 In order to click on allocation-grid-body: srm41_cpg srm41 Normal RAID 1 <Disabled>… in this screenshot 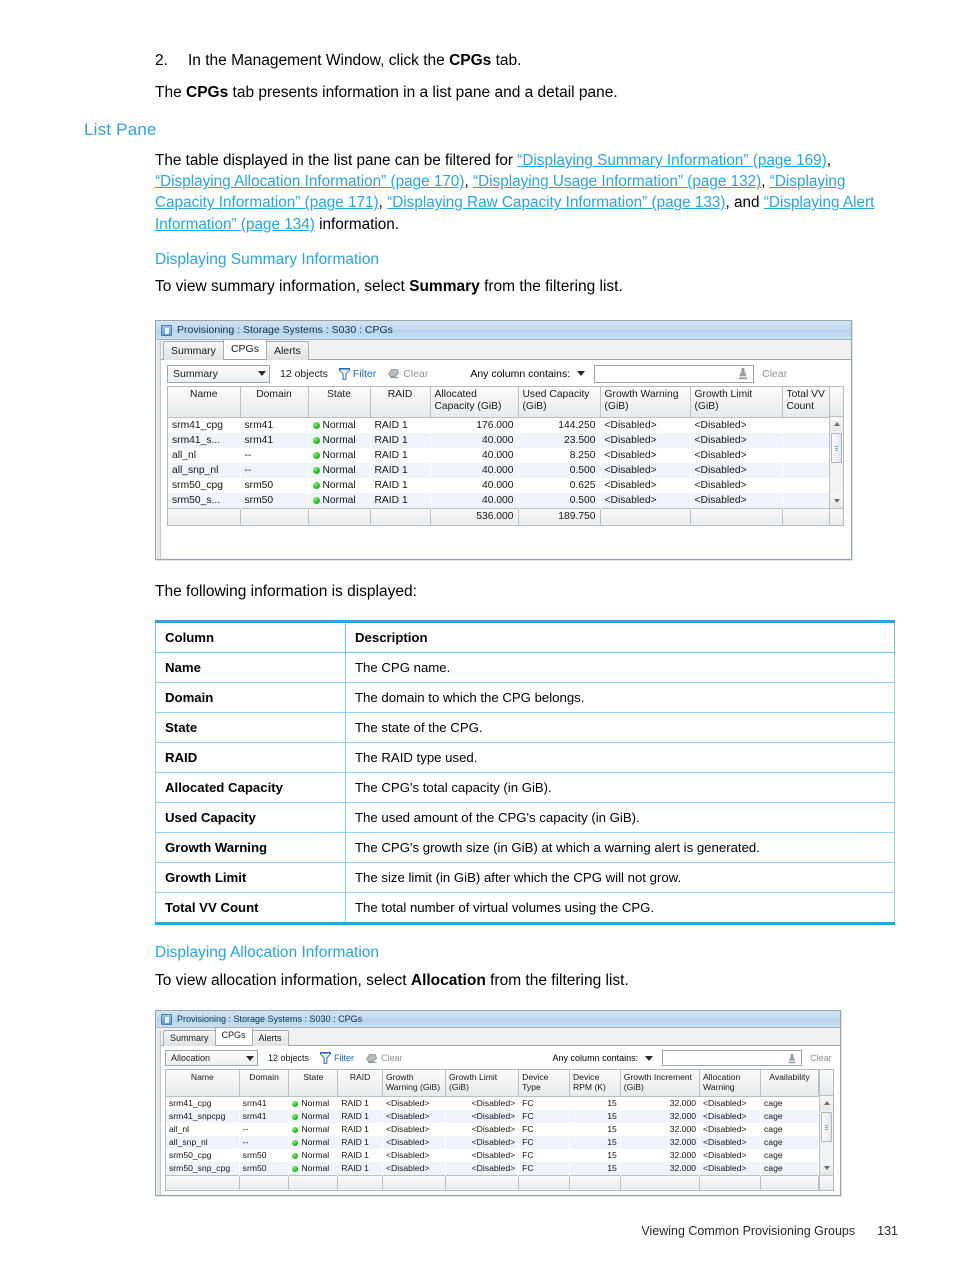, I will do `click(492, 1143)`.